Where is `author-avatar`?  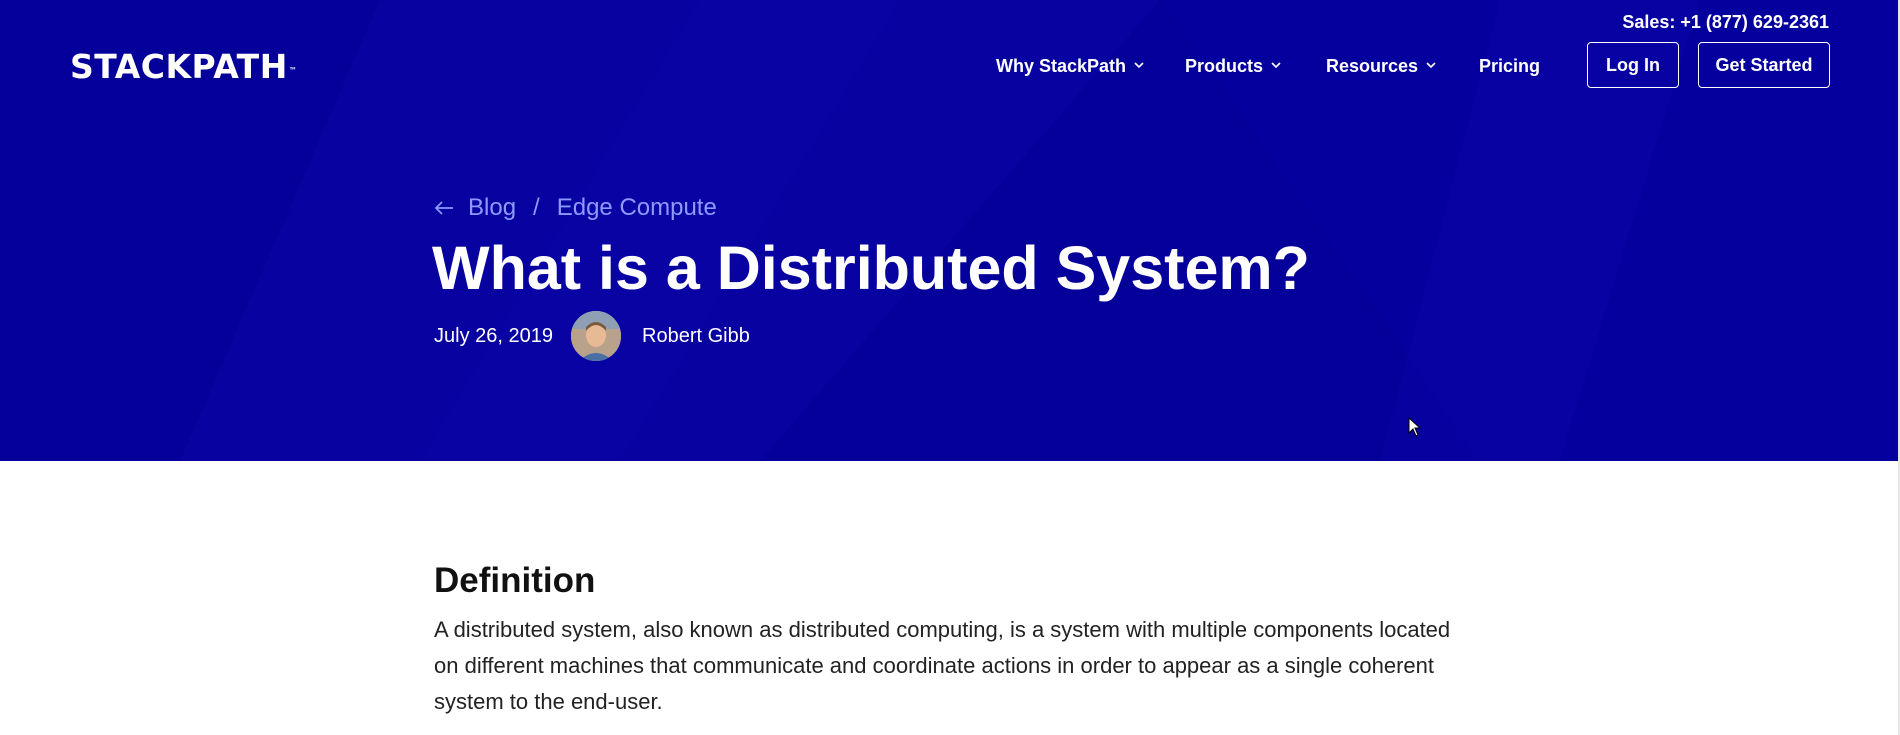
author-avatar is located at coordinates (596, 336).